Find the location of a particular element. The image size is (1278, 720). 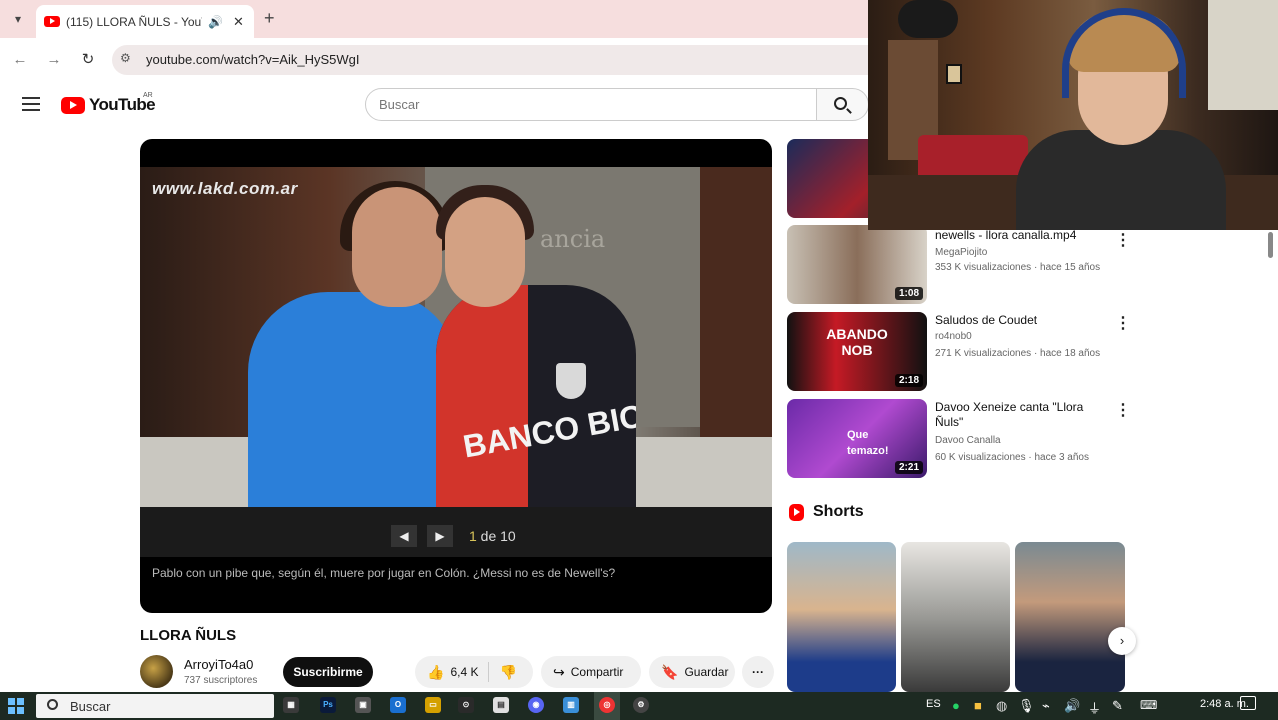

previous-arrow-icon: ◀ is located at coordinates (404, 536).